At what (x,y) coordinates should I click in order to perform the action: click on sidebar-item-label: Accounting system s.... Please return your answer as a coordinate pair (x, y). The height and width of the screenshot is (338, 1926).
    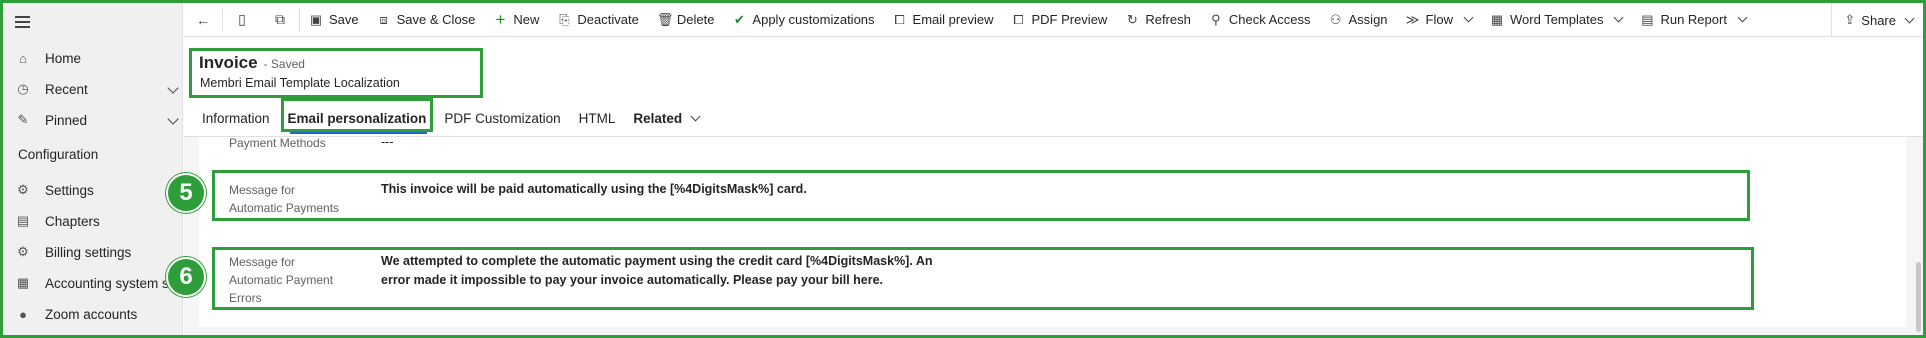
    Looking at the image, I should click on (113, 283).